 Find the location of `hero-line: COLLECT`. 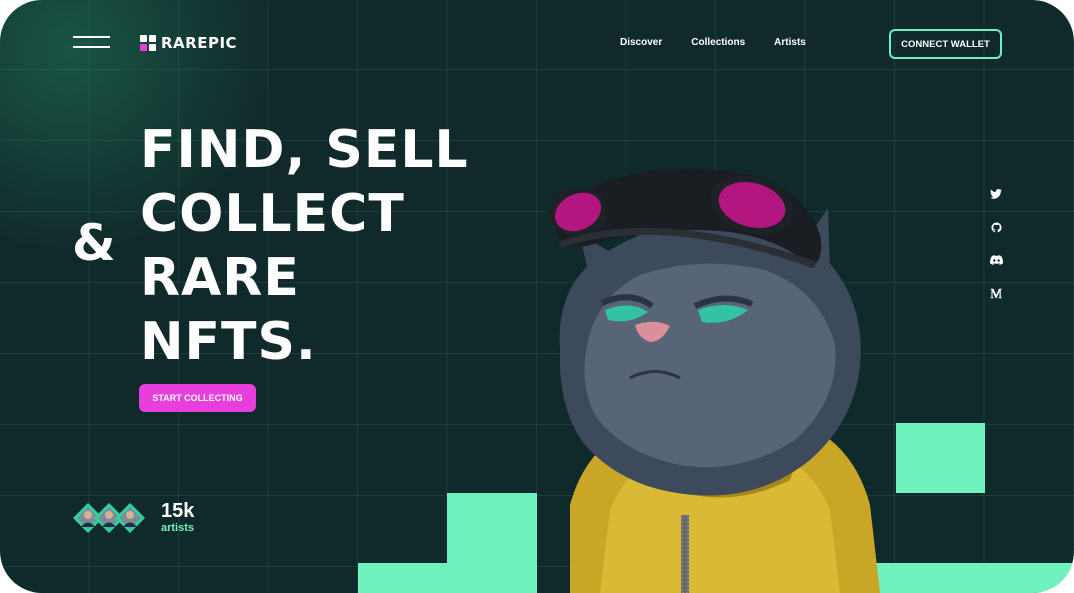

hero-line: COLLECT is located at coordinates (272, 214).